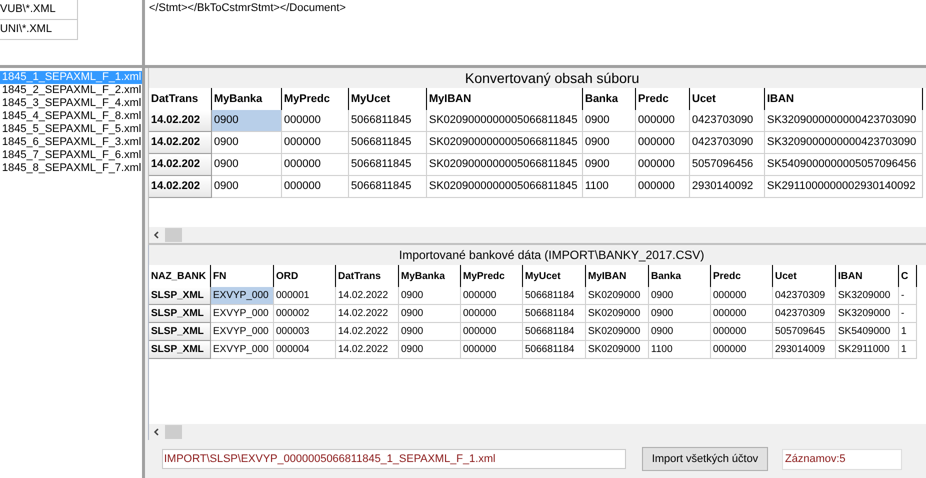 Image resolution: width=926 pixels, height=478 pixels. I want to click on file-item: 1845_4_SEPAXML_F_8.xml, so click(71, 116).